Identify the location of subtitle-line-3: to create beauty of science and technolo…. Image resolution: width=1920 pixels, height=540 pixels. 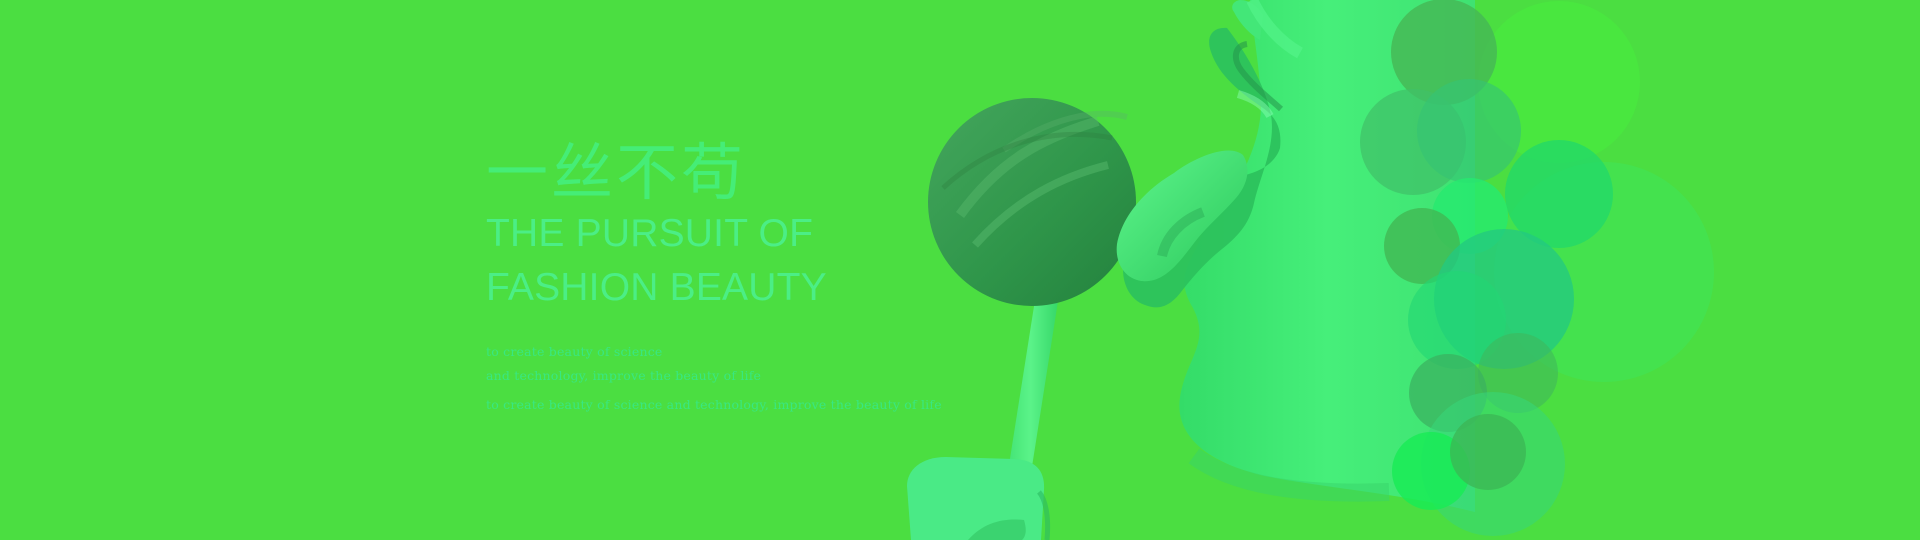
(714, 404).